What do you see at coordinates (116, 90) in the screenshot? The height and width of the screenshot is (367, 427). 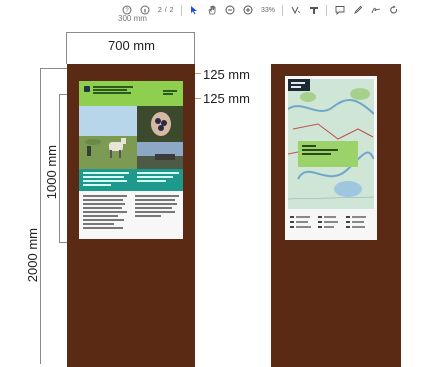 I see `poster-title-block` at bounding box center [116, 90].